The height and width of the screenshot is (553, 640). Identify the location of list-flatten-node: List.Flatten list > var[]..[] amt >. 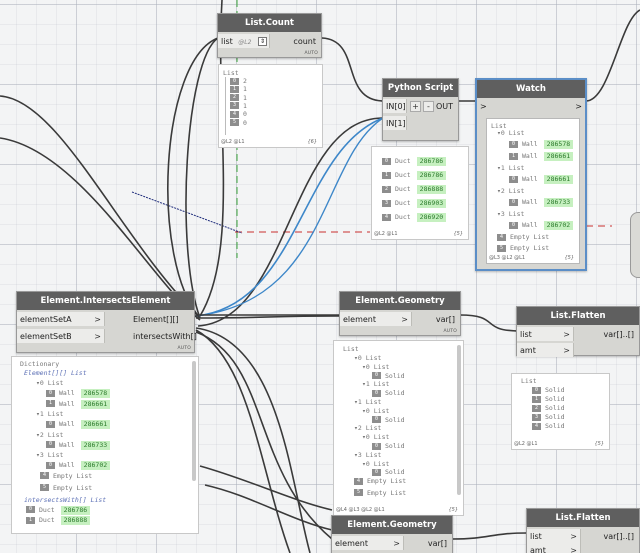
(578, 331).